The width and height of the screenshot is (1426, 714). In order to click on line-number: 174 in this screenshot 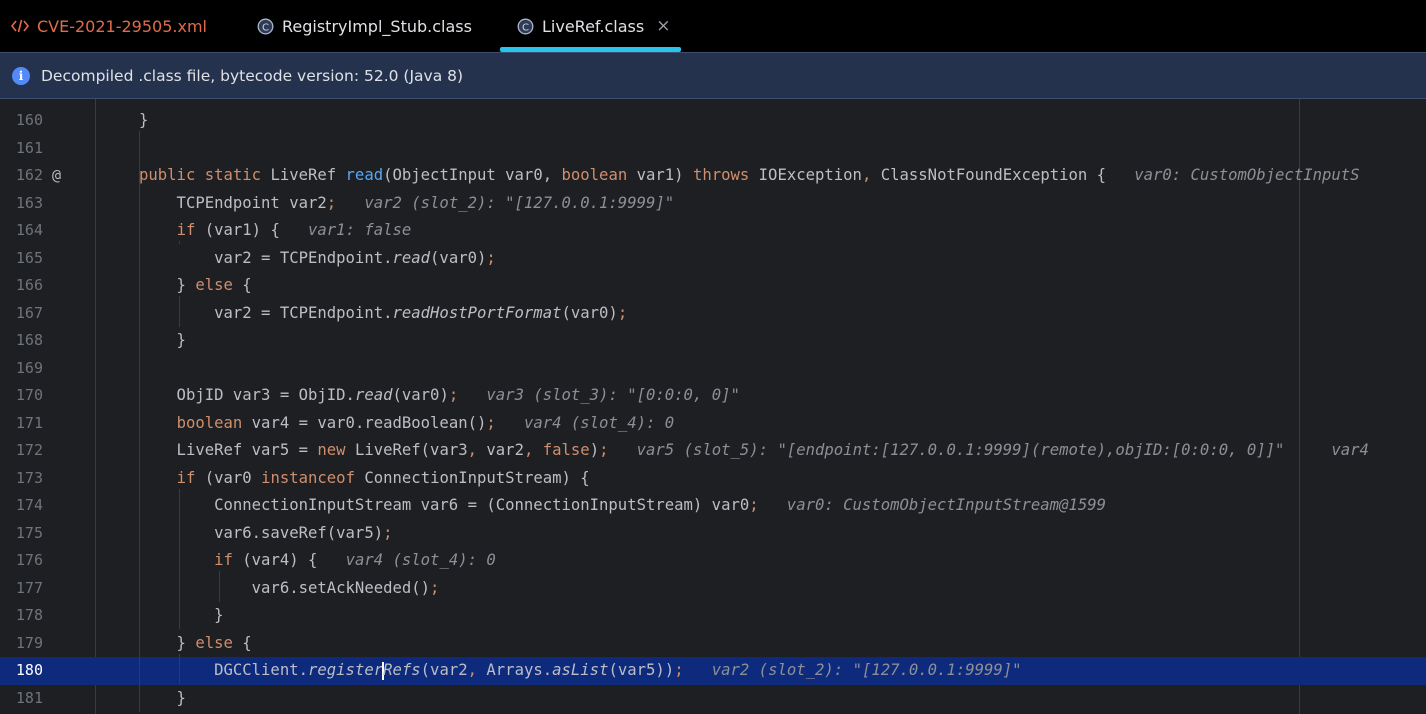, I will do `click(21, 506)`.